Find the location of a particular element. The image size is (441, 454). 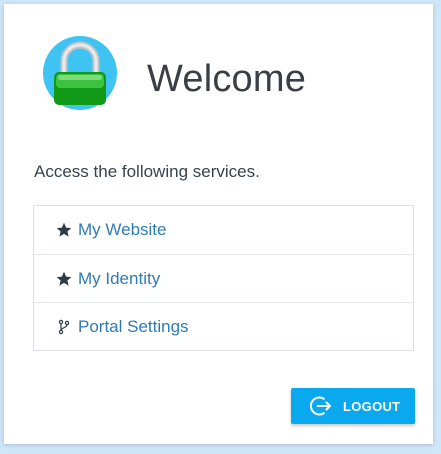

padlock-icon is located at coordinates (80, 73).